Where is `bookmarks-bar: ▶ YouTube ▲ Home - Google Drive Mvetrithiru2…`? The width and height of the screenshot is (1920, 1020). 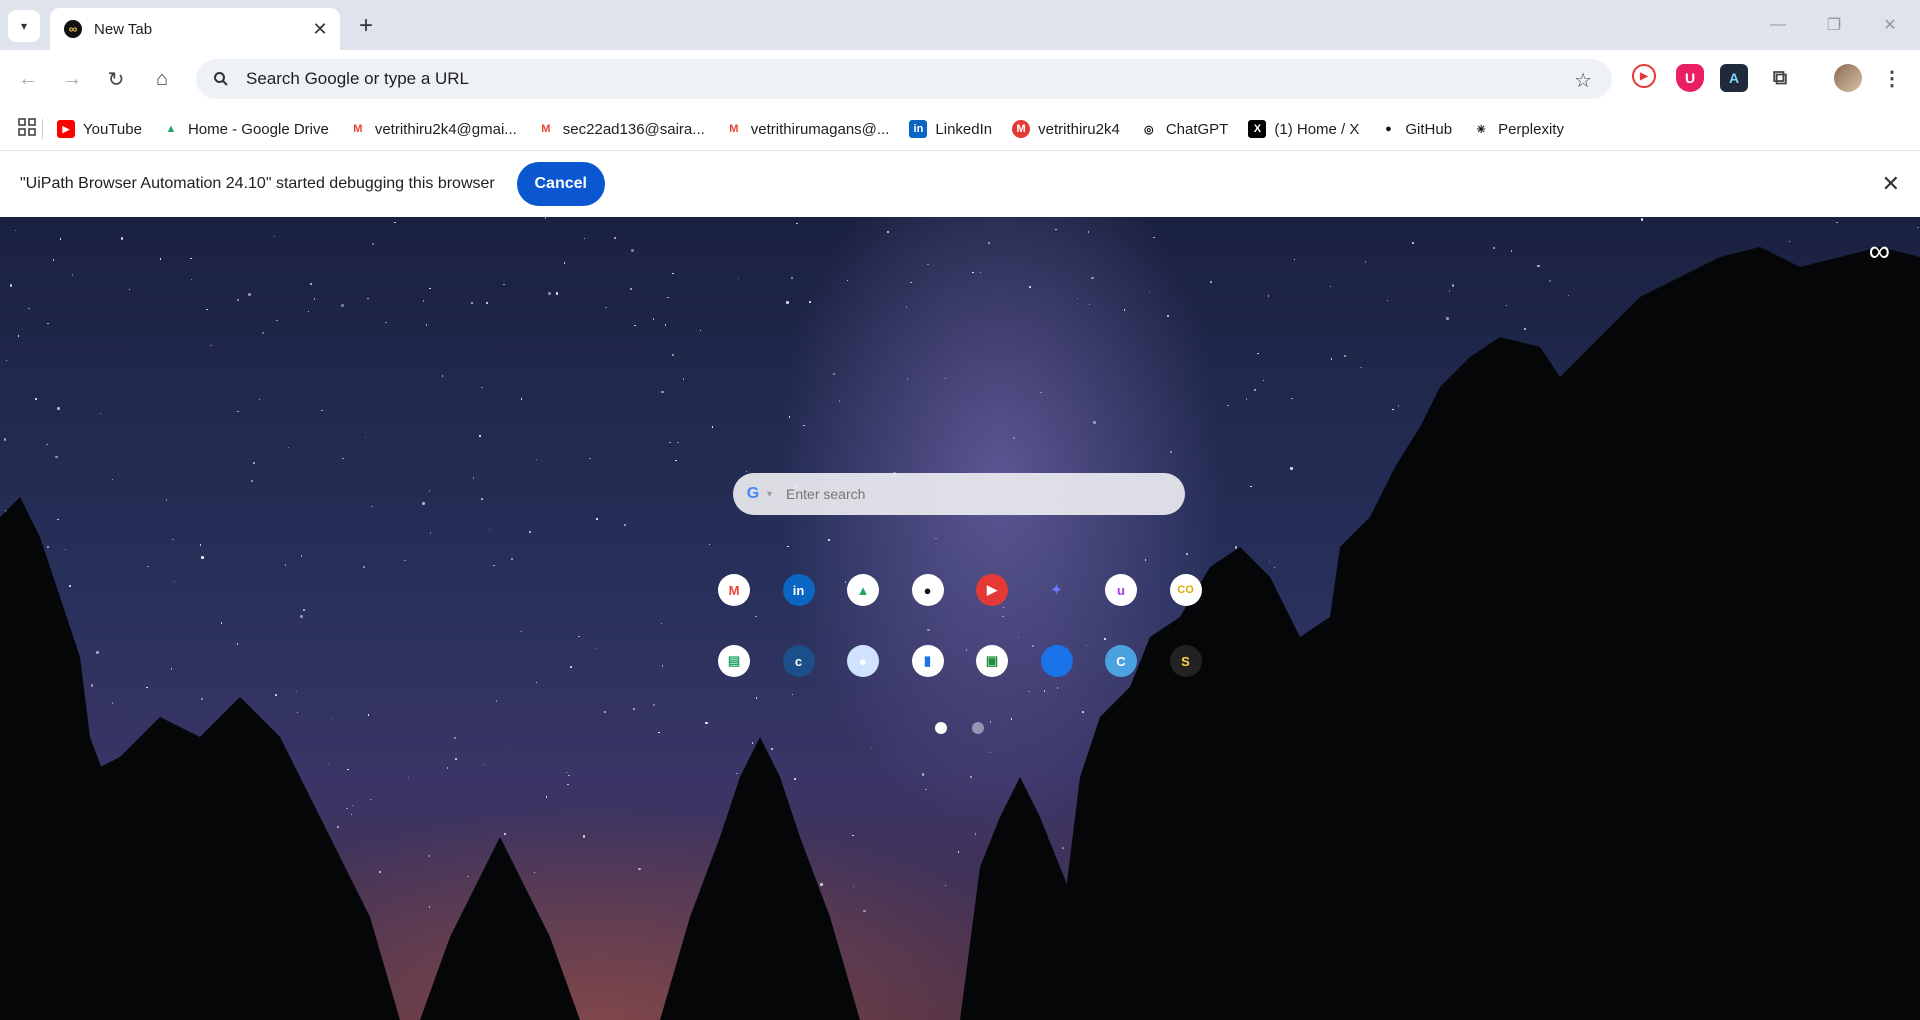
bookmarks-bar: ▶ YouTube ▲ Home - Google Drive Mvetrithiru2… is located at coordinates (960, 129).